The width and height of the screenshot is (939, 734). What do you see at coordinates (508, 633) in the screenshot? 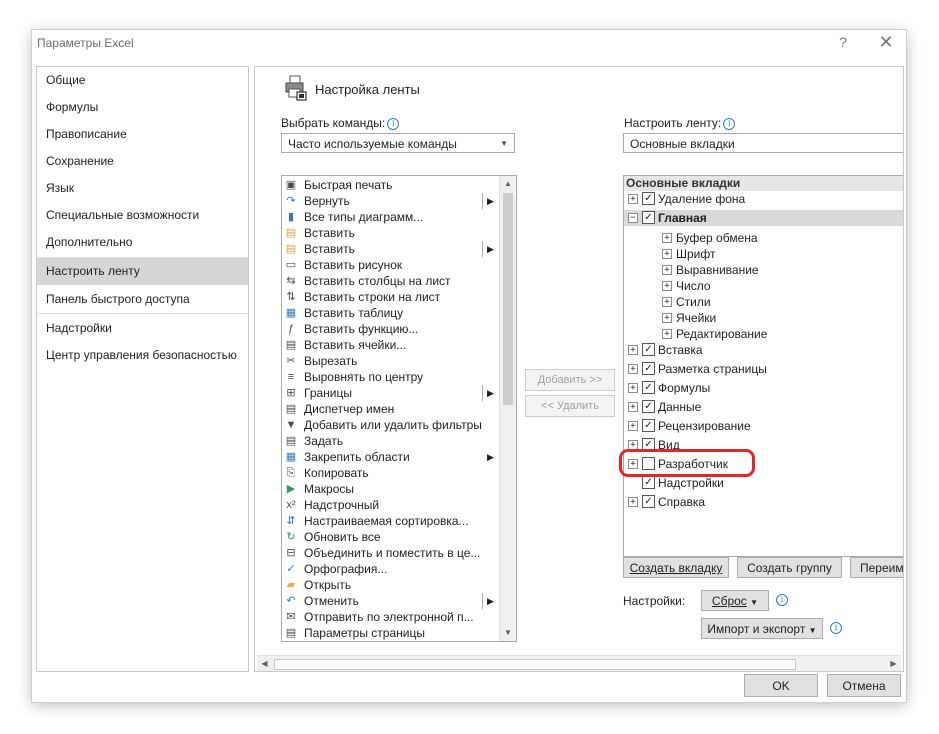
I see `scroll-down-icon: ▼` at bounding box center [508, 633].